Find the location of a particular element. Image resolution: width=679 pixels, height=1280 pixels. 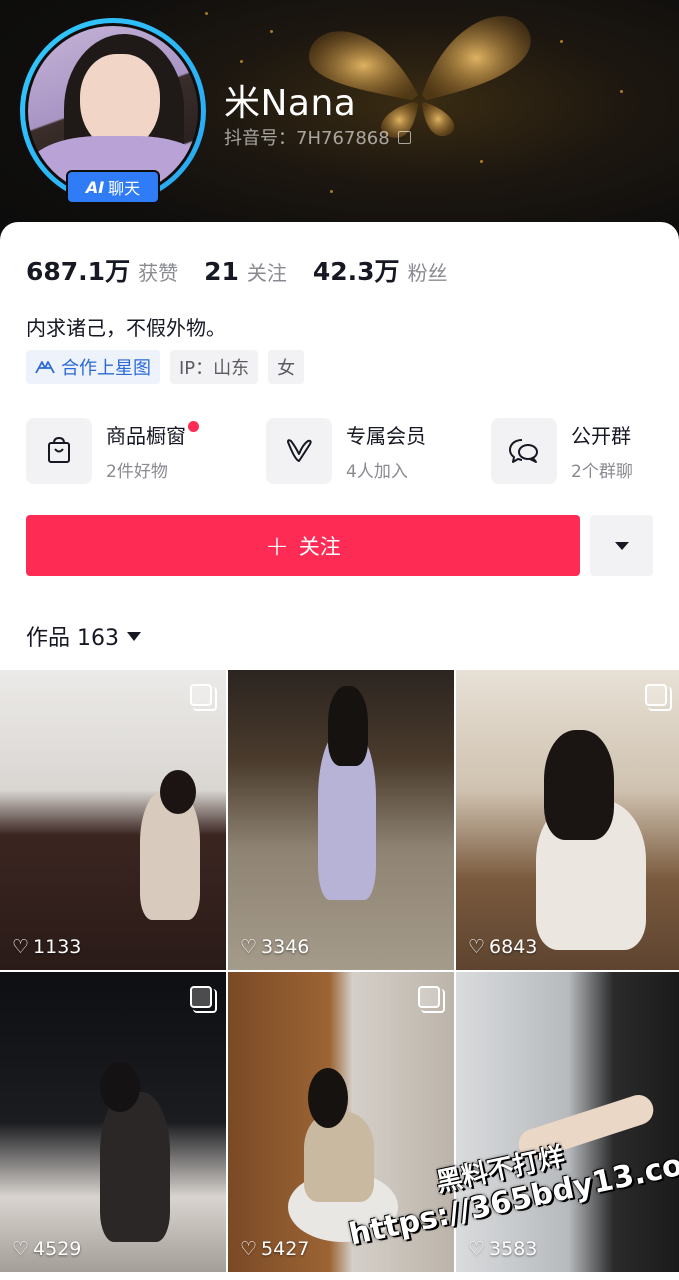

chat-bubbles-icon is located at coordinates (524, 451).